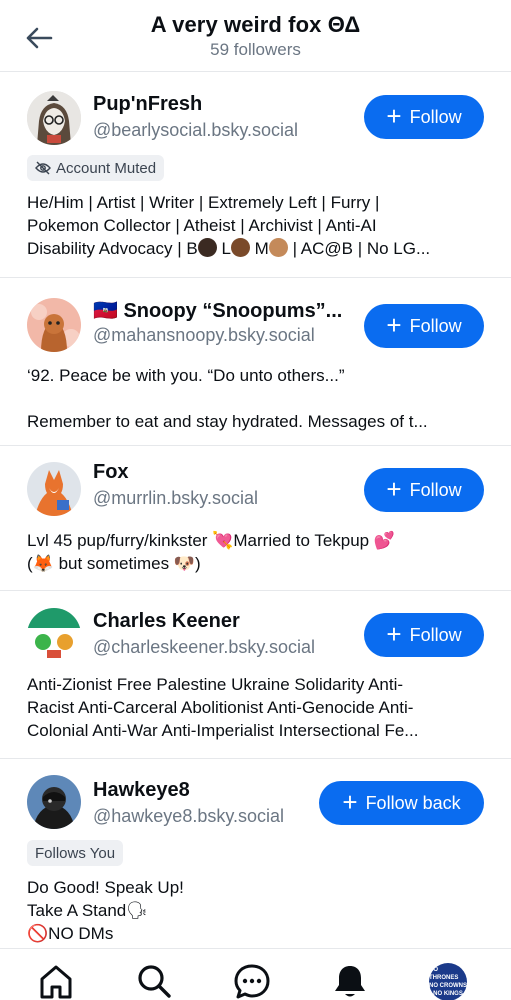 This screenshot has height=1000, width=511. I want to click on bio-text: L, so click(226, 248).